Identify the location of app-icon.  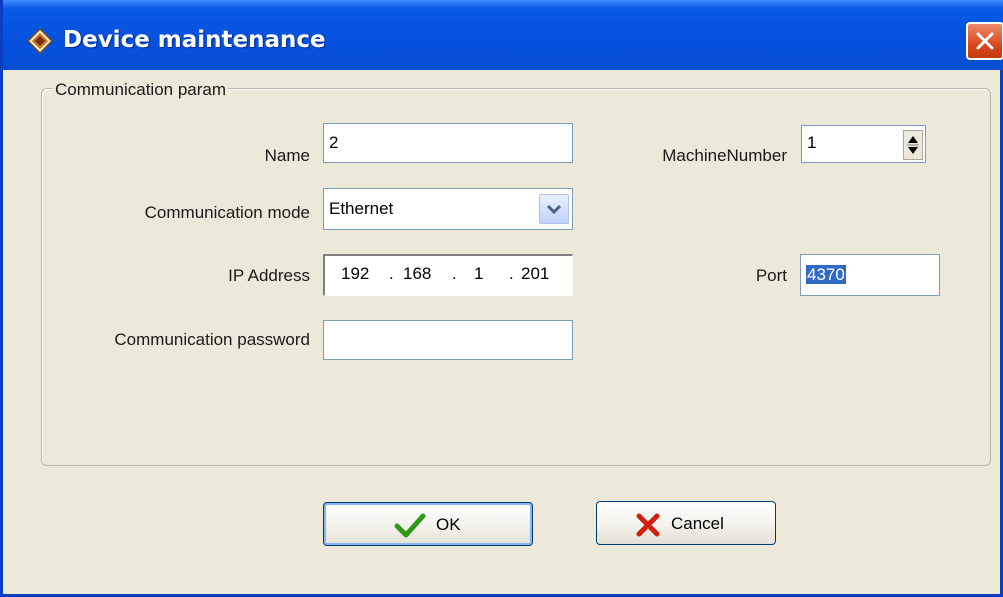
(40, 41).